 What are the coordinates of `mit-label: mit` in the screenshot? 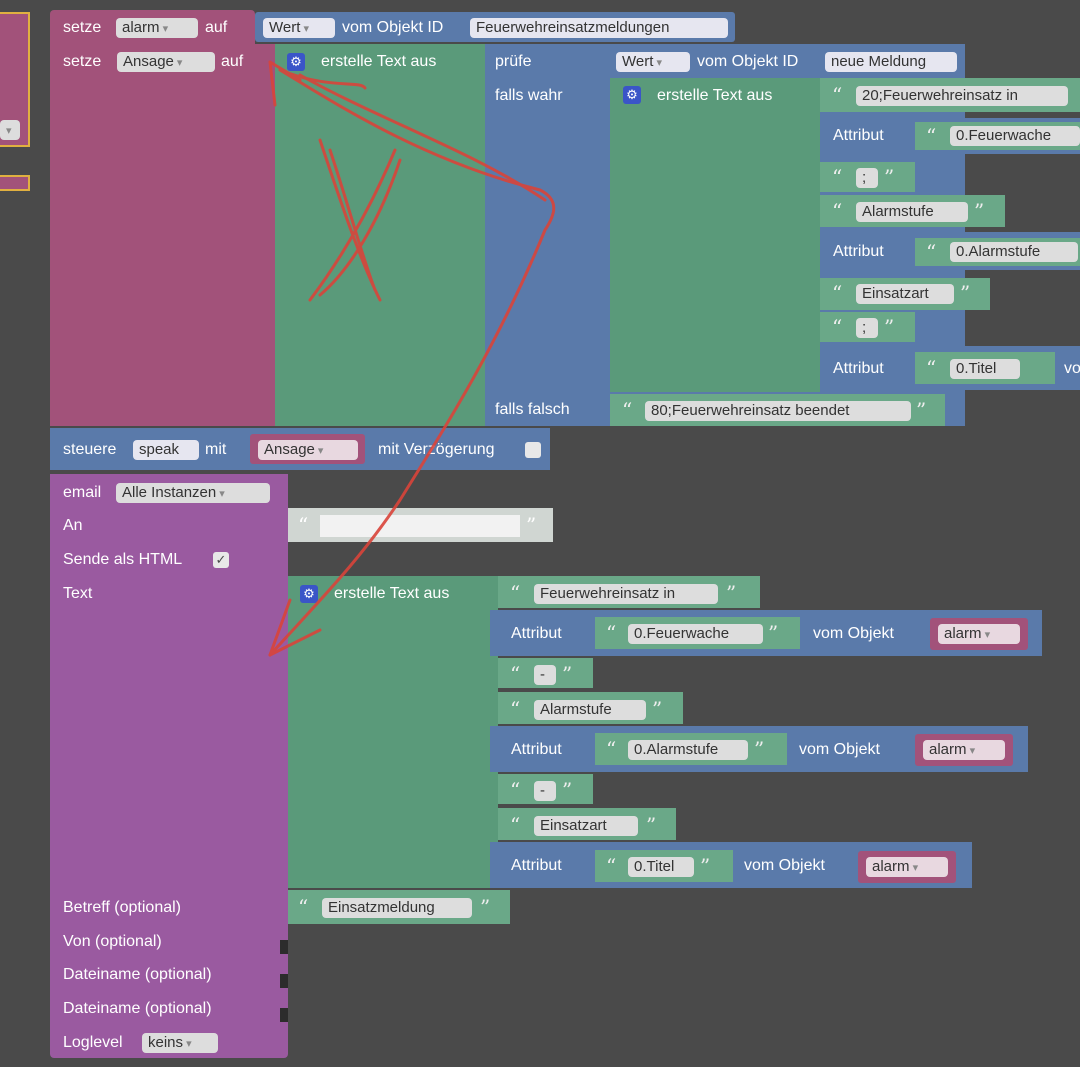 It's located at (216, 449).